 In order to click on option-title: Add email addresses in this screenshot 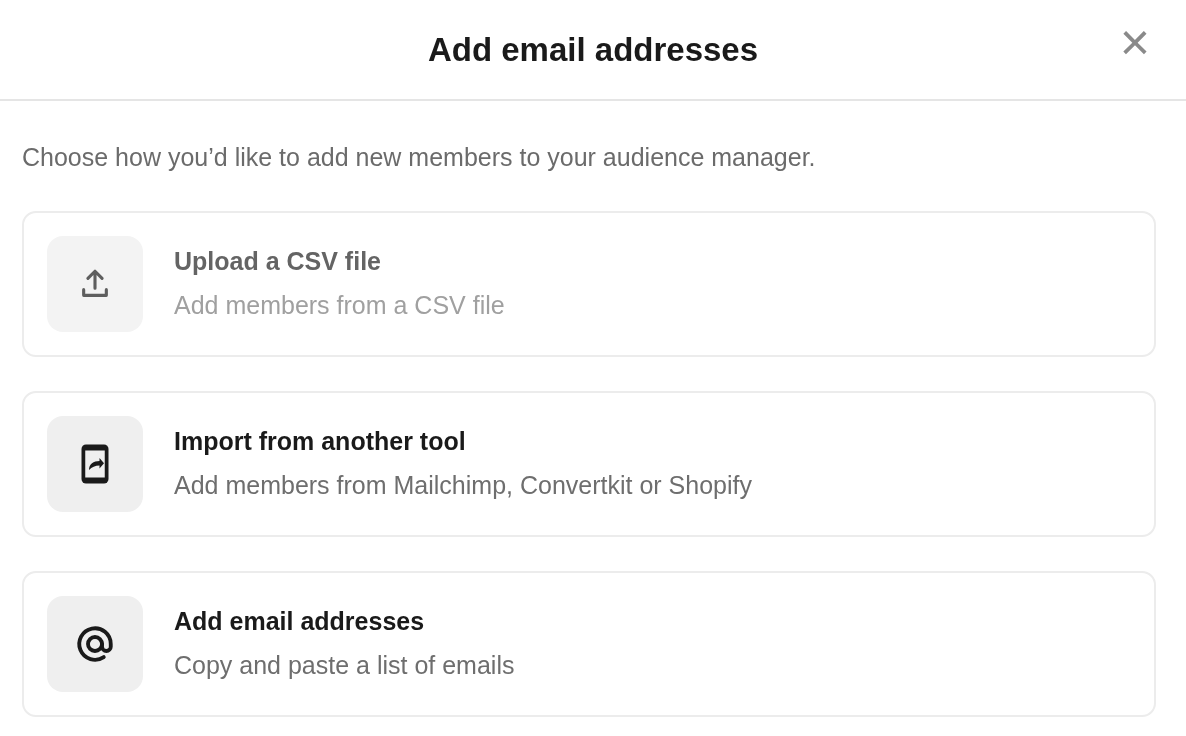, I will do `click(300, 621)`.